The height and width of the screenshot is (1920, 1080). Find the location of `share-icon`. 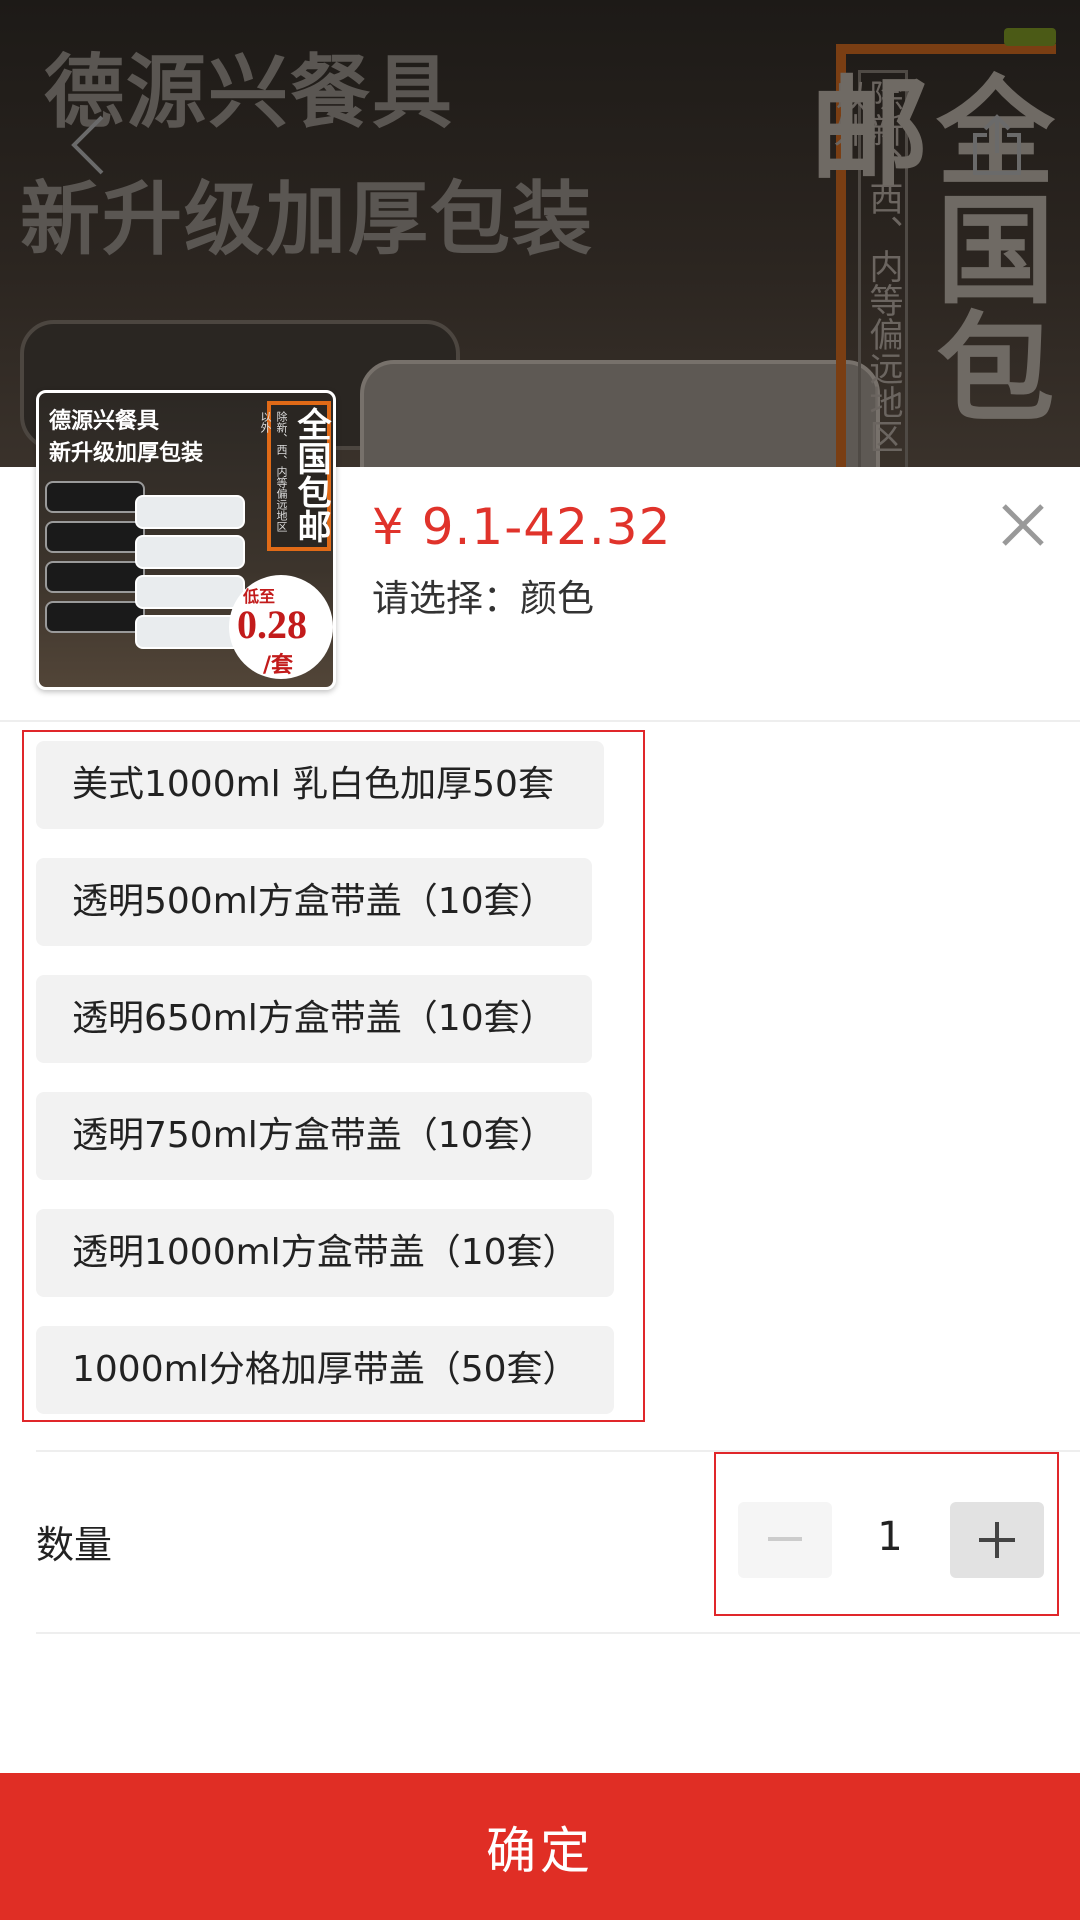

share-icon is located at coordinates (997, 144).